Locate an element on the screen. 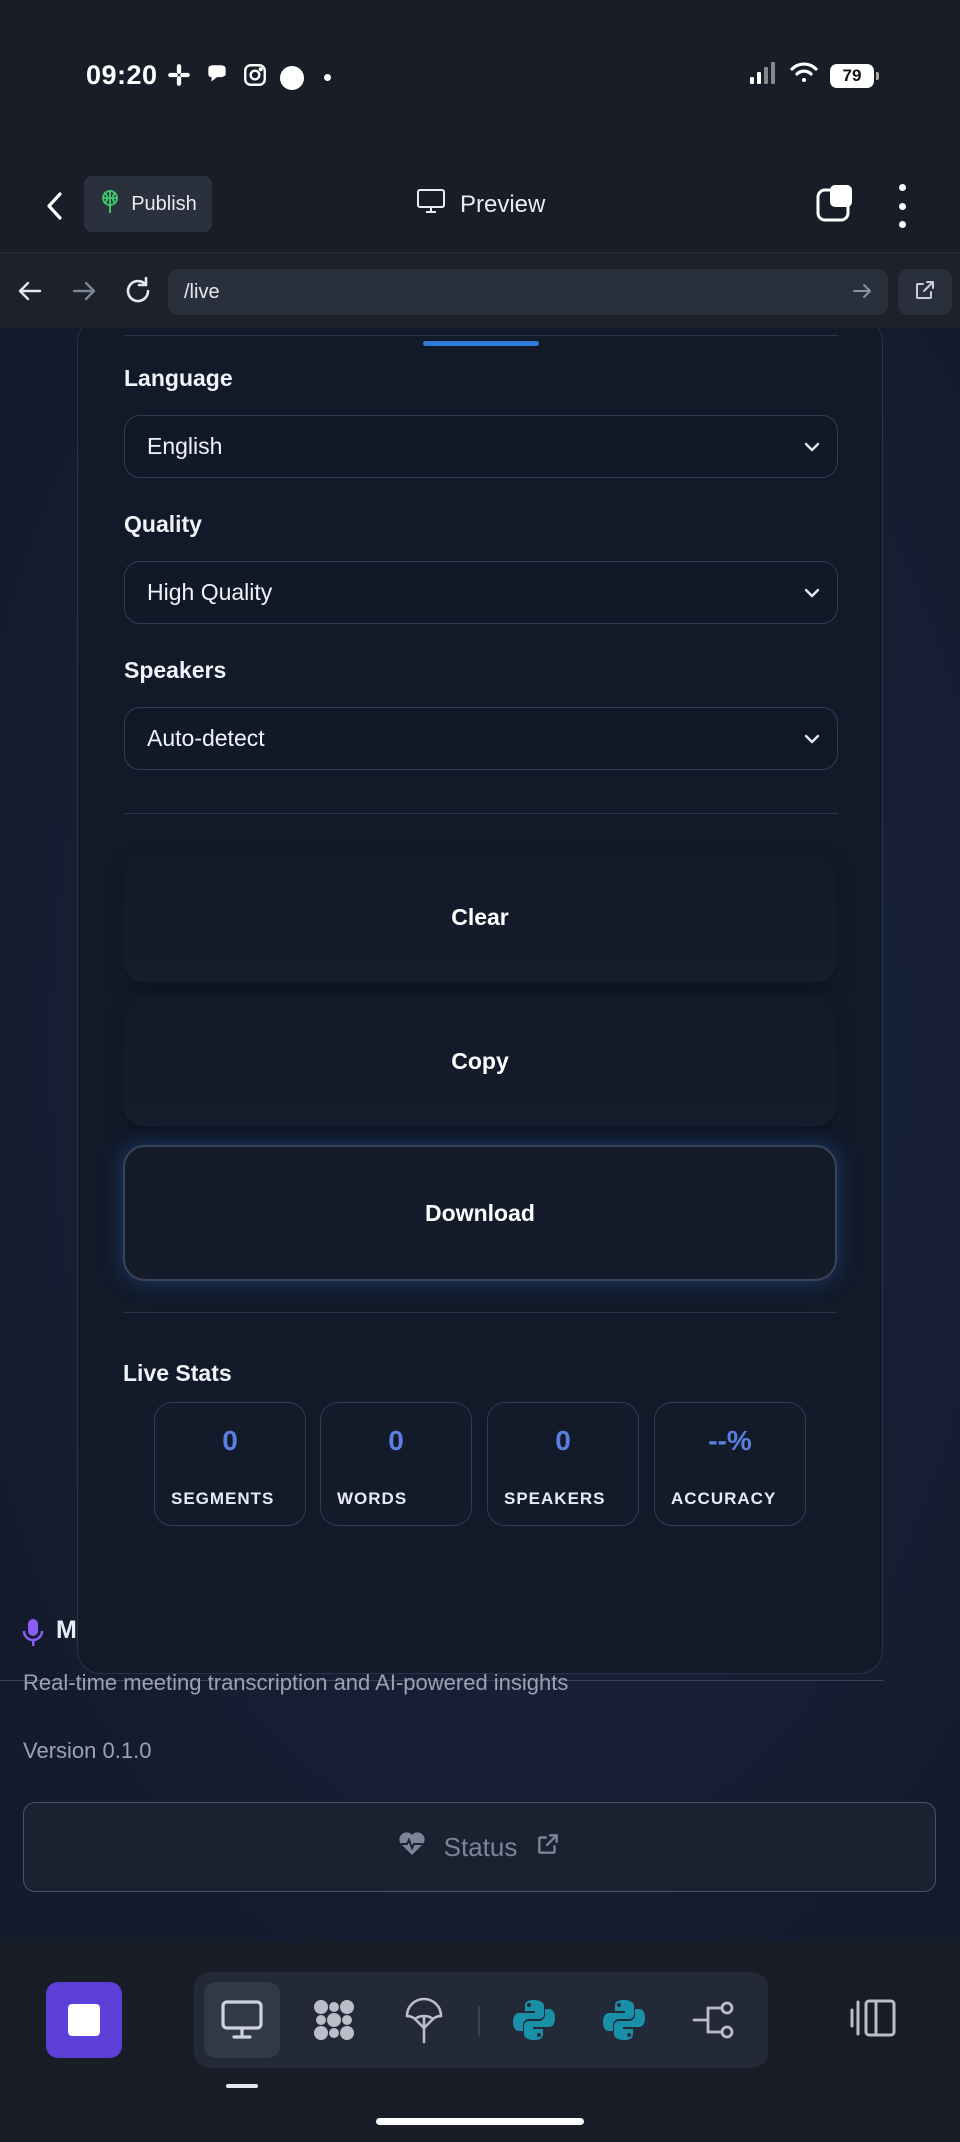  status-label: Status is located at coordinates (480, 1846).